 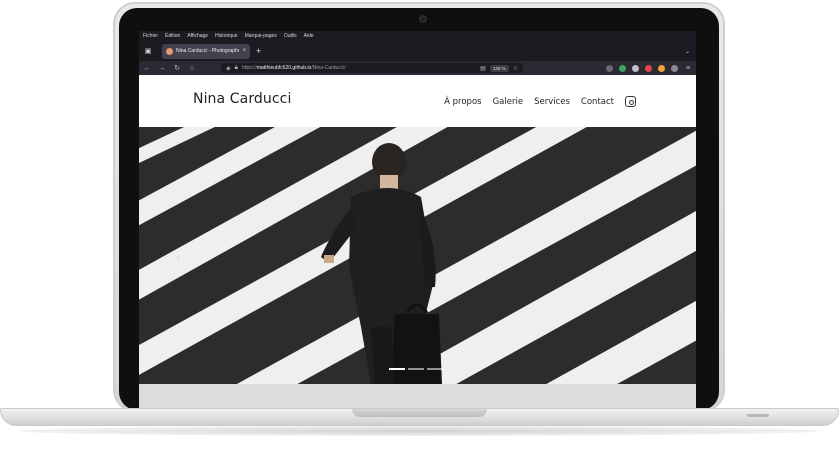 What do you see at coordinates (687, 51) in the screenshot?
I see `chevron-down-icon: ⌄` at bounding box center [687, 51].